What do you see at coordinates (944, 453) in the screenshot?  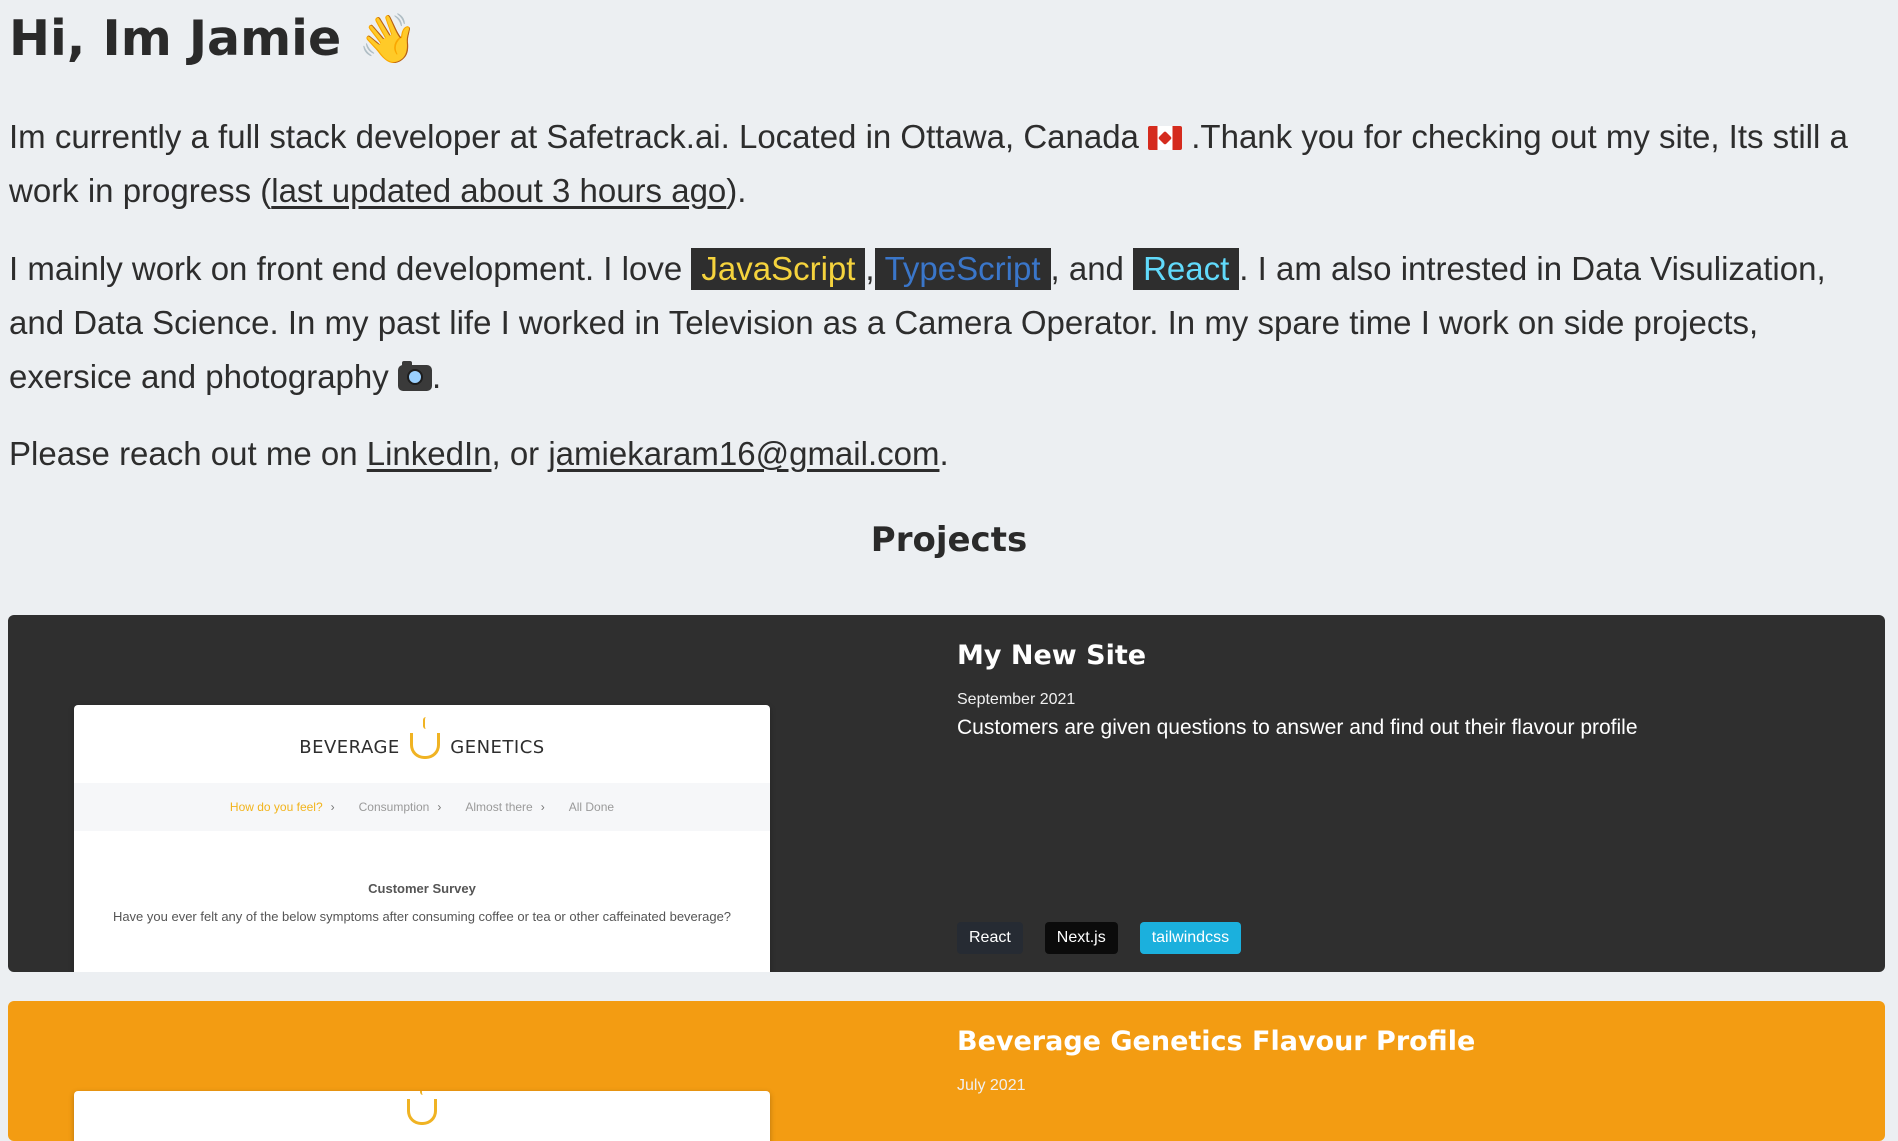 I see `contact-period: .` at bounding box center [944, 453].